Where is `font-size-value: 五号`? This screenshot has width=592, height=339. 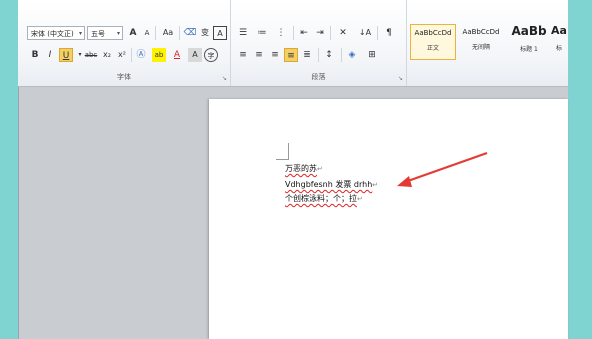 font-size-value: 五号 is located at coordinates (98, 34).